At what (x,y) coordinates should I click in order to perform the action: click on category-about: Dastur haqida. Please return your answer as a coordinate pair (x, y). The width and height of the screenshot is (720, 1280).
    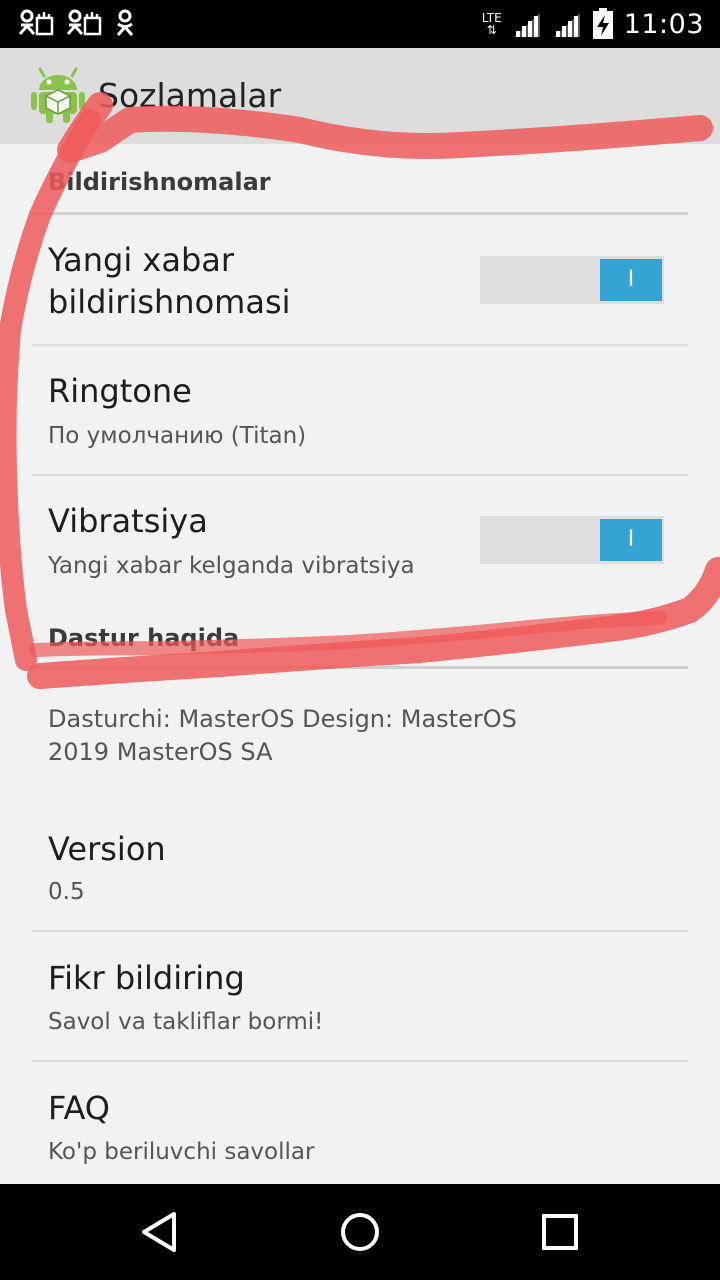
    Looking at the image, I should click on (360, 637).